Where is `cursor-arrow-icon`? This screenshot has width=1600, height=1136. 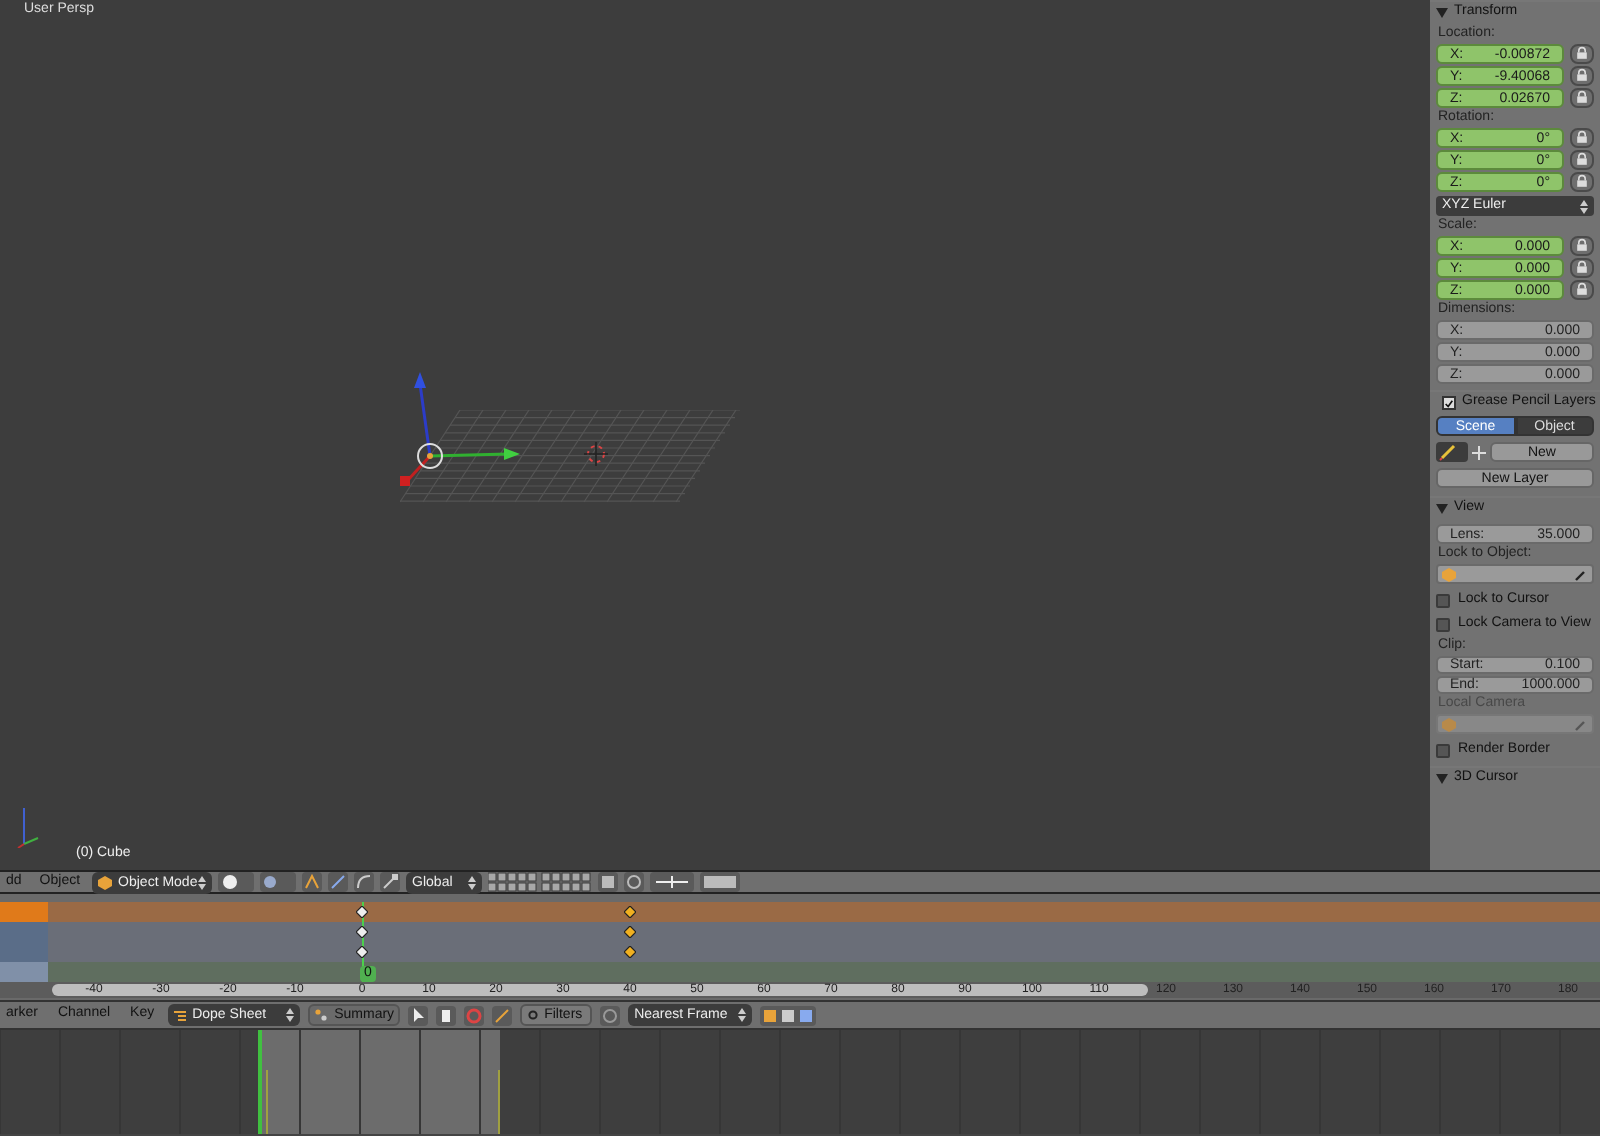
cursor-arrow-icon is located at coordinates (418, 1015).